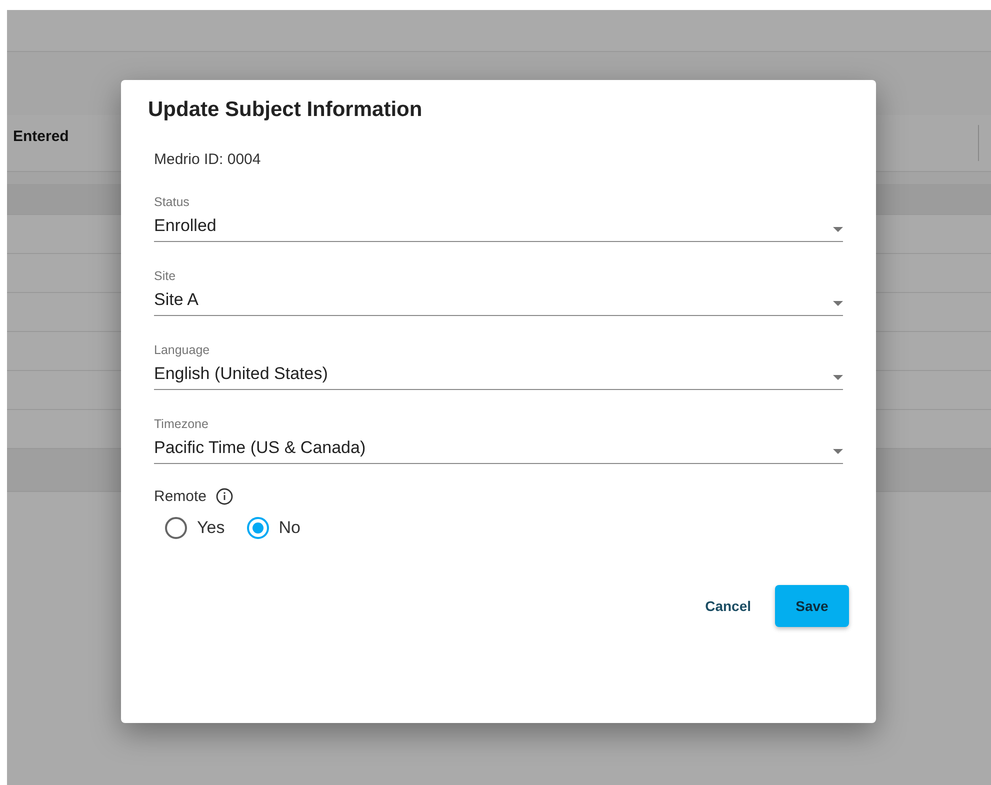 The width and height of the screenshot is (991, 785). I want to click on radio-option: No, so click(273, 528).